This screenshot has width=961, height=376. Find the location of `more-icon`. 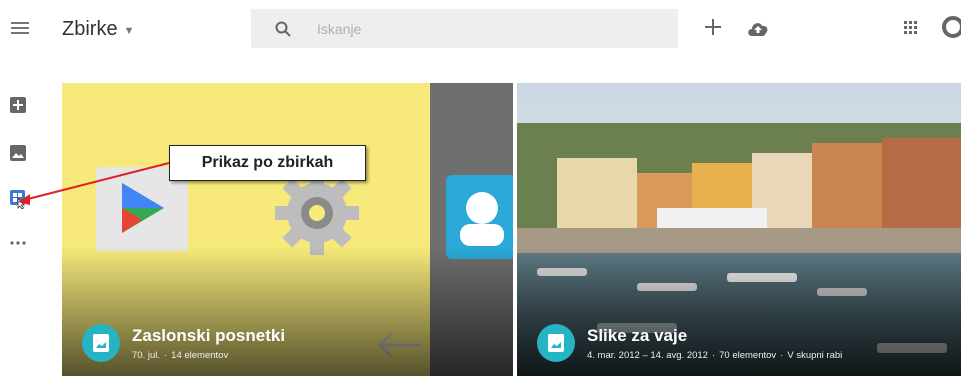

more-icon is located at coordinates (18, 243).